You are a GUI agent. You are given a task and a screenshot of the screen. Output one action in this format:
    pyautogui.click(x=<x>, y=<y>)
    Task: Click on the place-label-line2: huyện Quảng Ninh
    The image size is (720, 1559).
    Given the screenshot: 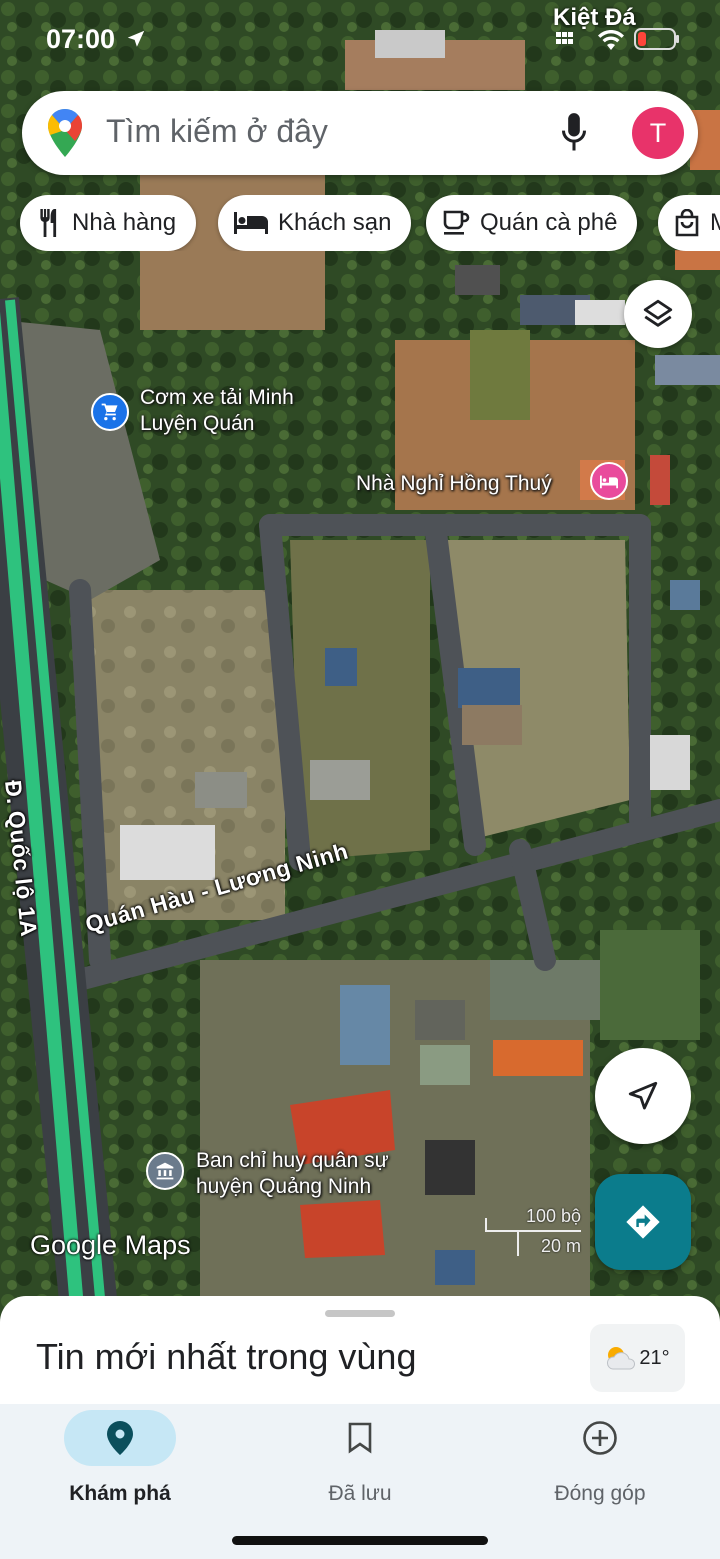 What is the action you would take?
    pyautogui.click(x=284, y=1186)
    